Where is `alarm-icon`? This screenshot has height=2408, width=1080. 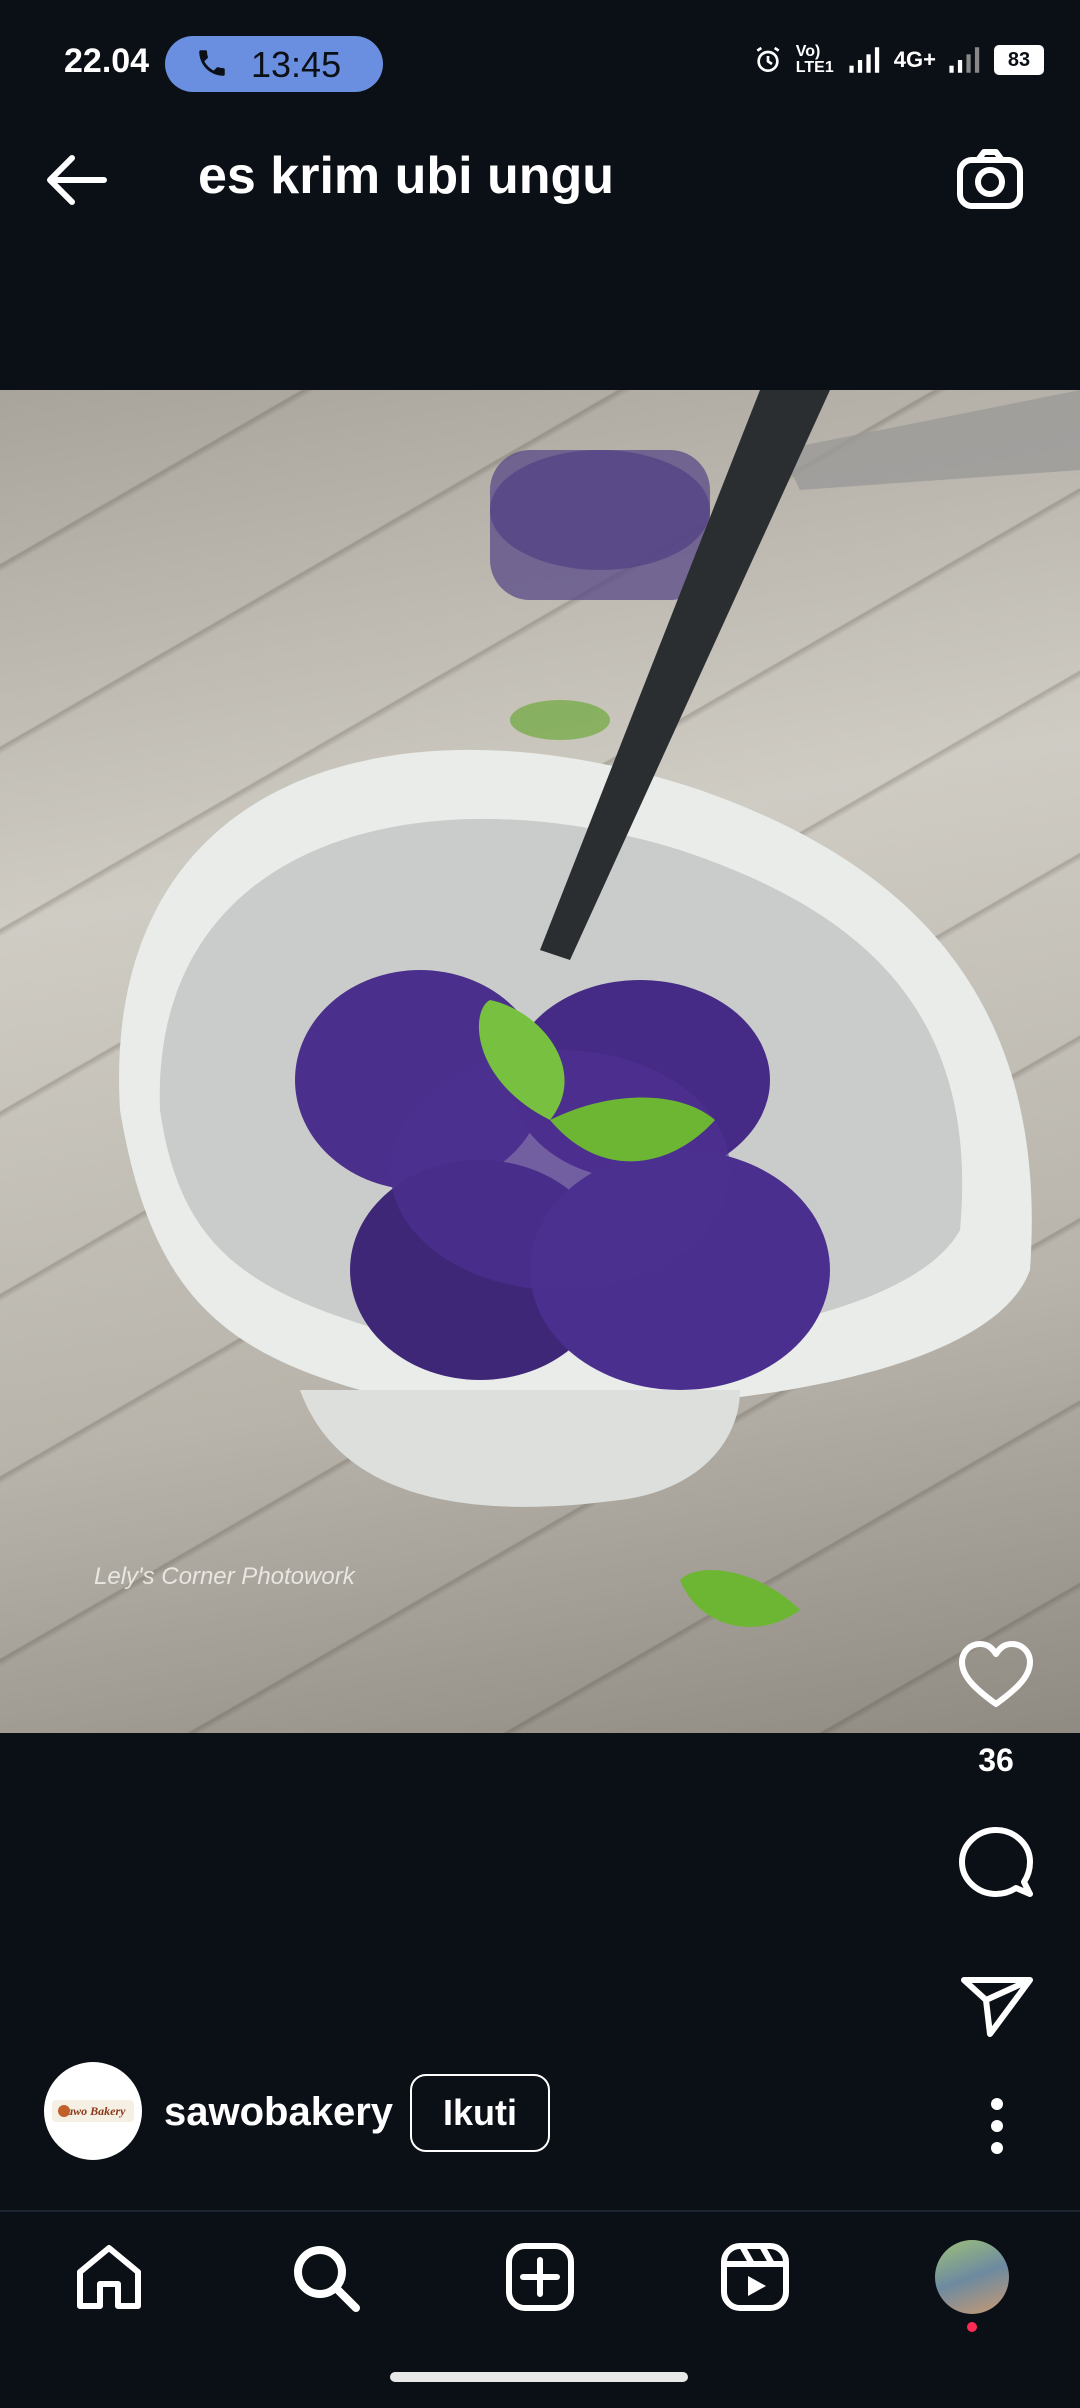 alarm-icon is located at coordinates (768, 59).